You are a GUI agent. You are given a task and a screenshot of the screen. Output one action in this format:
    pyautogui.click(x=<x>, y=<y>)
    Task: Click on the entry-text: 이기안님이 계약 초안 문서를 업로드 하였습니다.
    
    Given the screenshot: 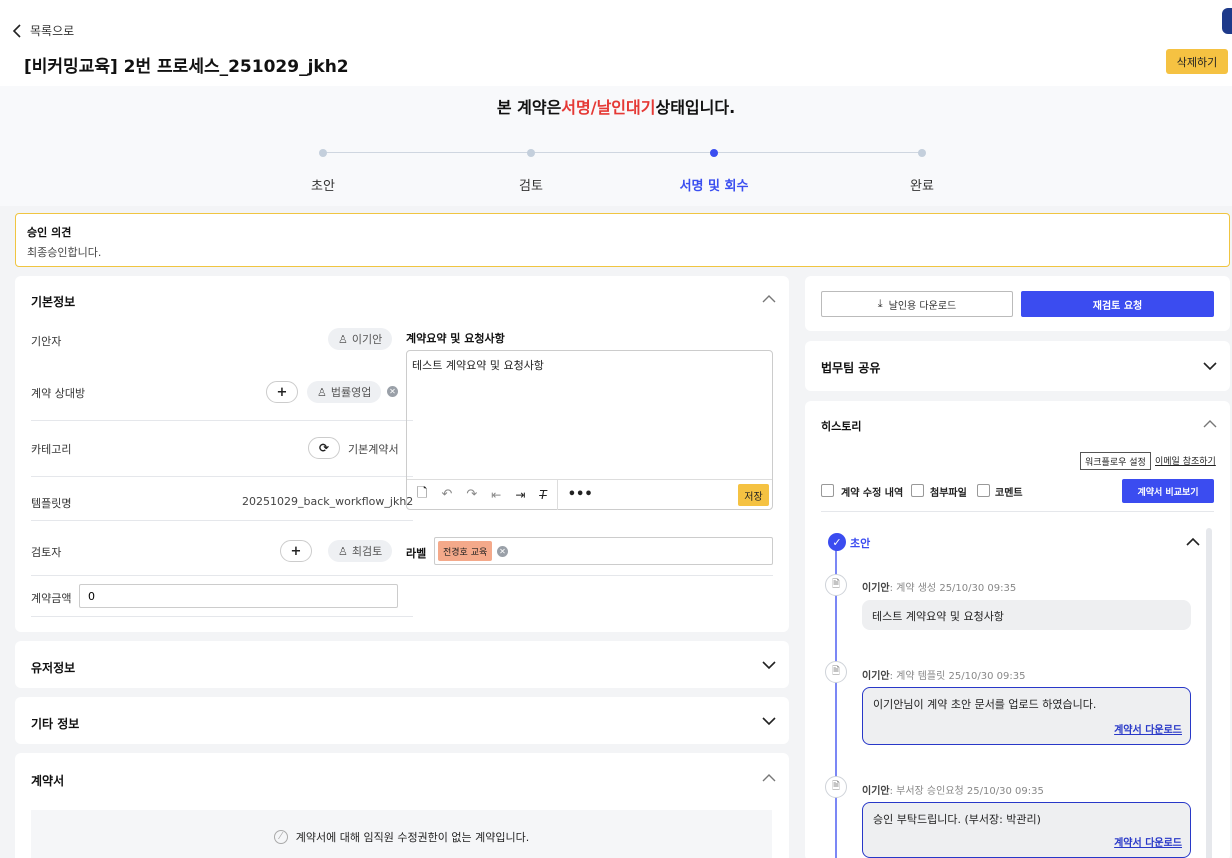 What is the action you would take?
    pyautogui.click(x=985, y=704)
    